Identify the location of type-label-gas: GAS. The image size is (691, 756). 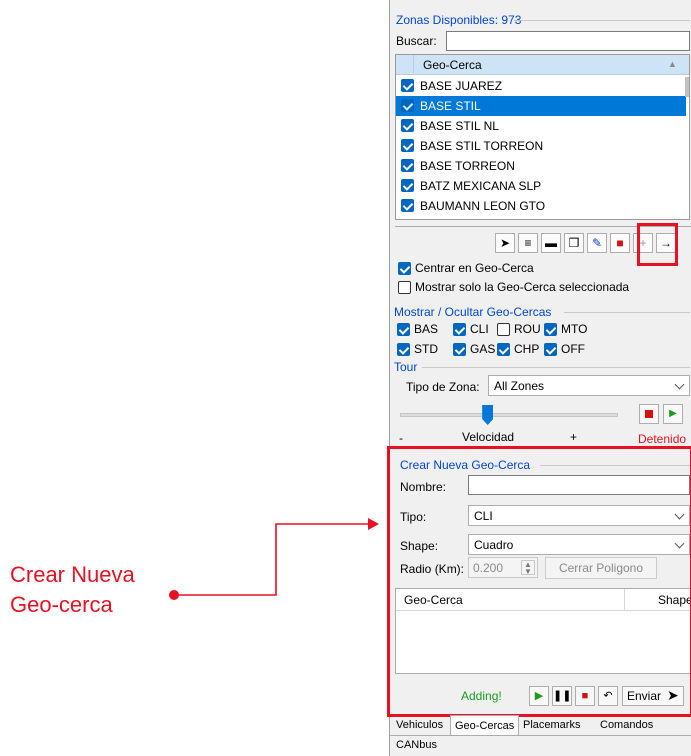
(483, 349).